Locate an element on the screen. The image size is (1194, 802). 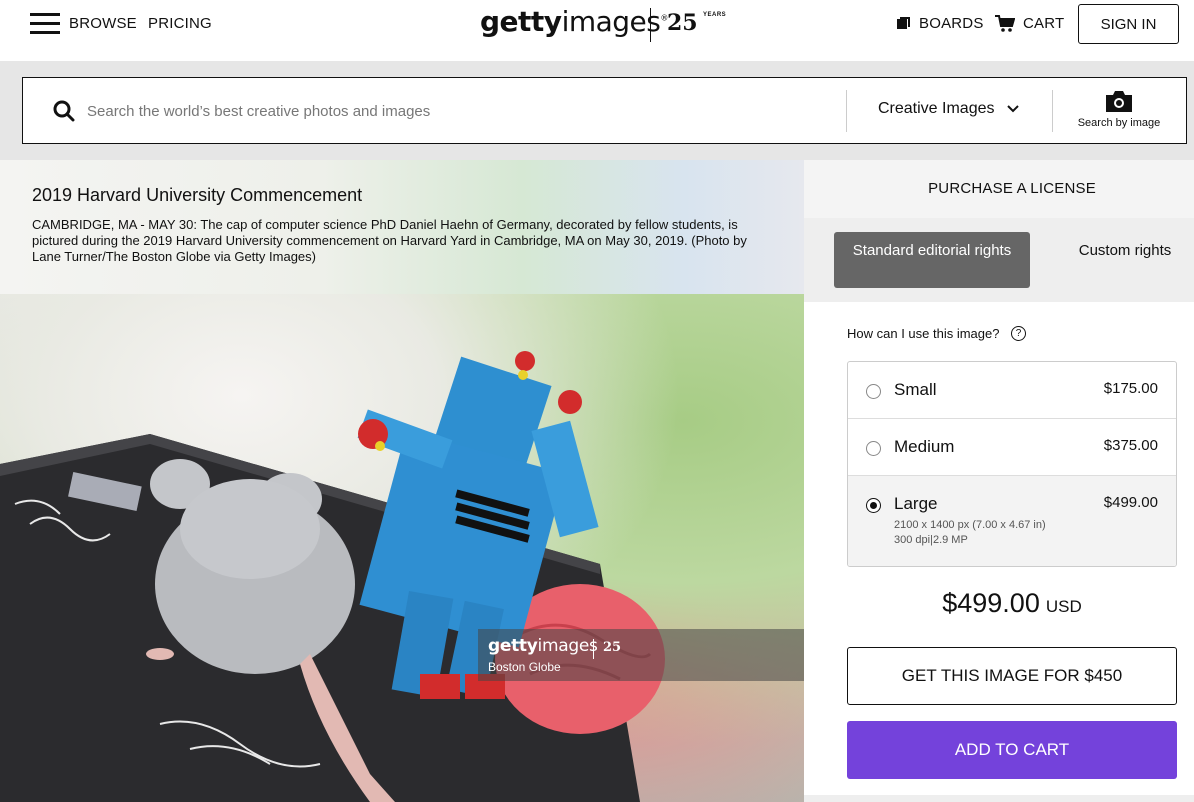
total-price: $499.00 USD is located at coordinates (999, 603).